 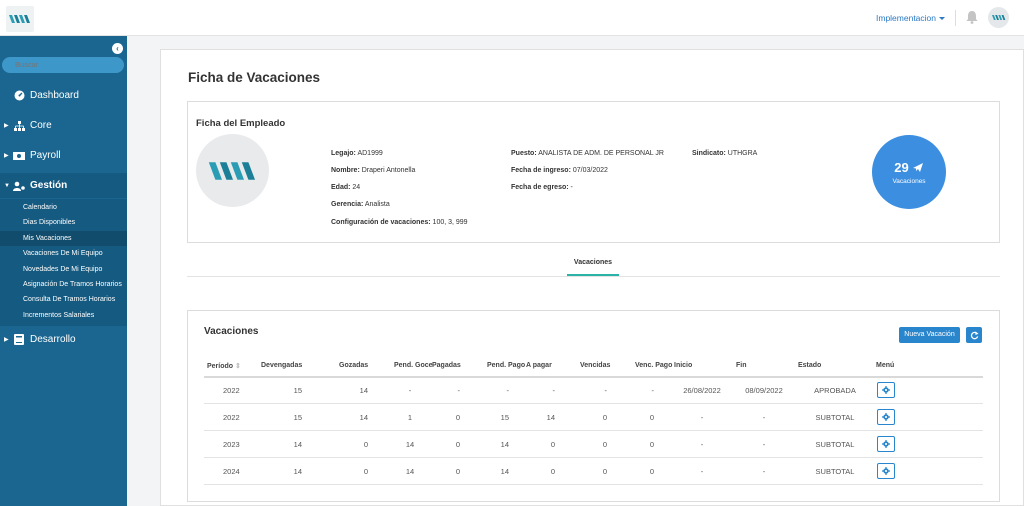 I want to click on field-value: Draperi Antonella, so click(x=388, y=170).